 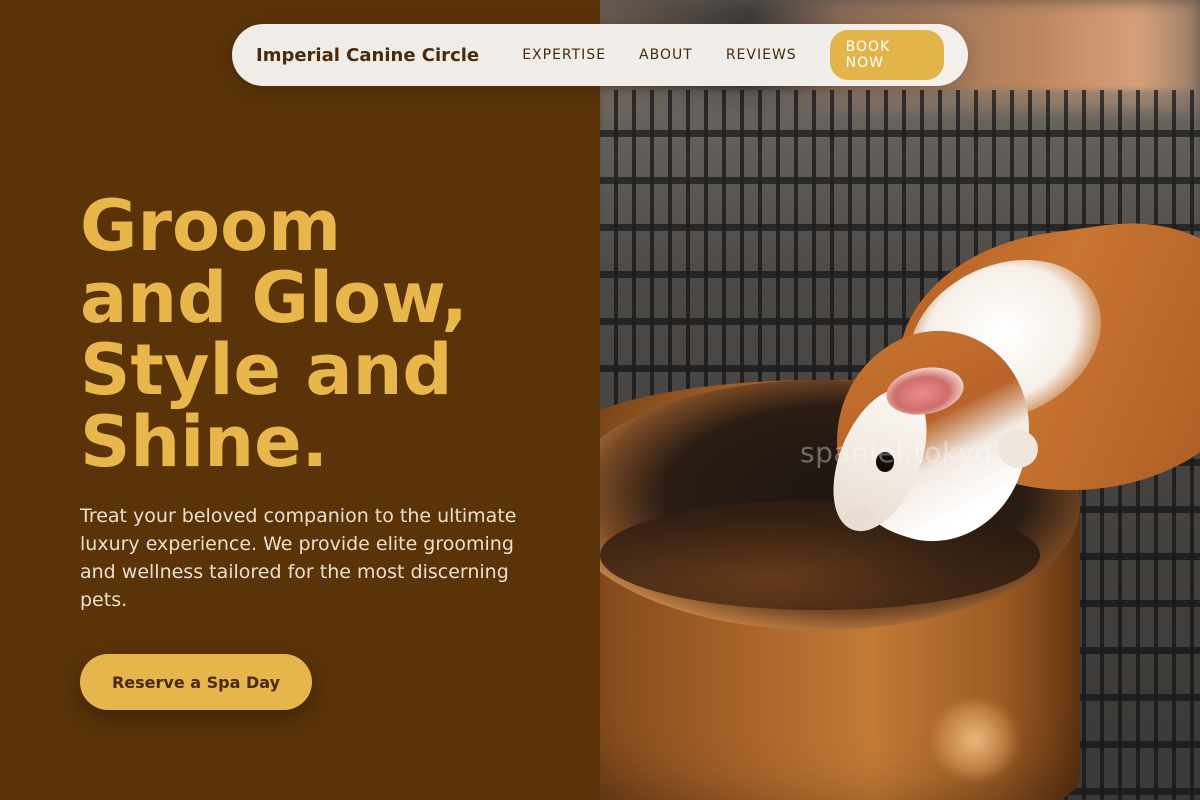 I want to click on guinea-pig-nose, so click(x=859, y=516).